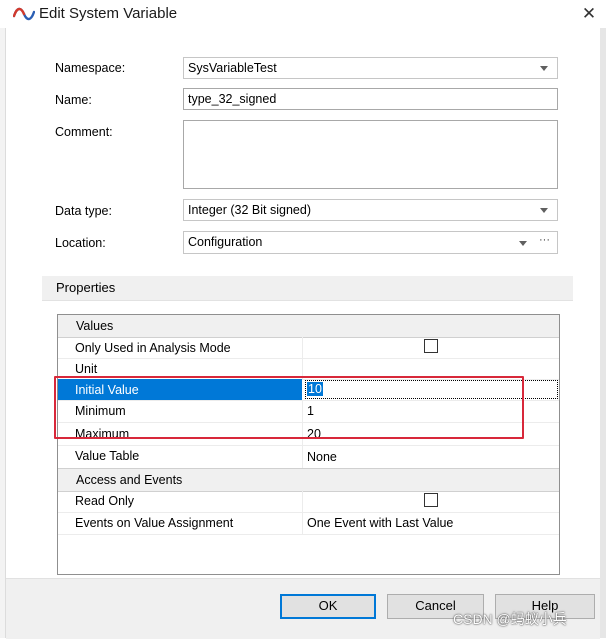 This screenshot has height=639, width=606. I want to click on close-icon: ✕, so click(589, 13).